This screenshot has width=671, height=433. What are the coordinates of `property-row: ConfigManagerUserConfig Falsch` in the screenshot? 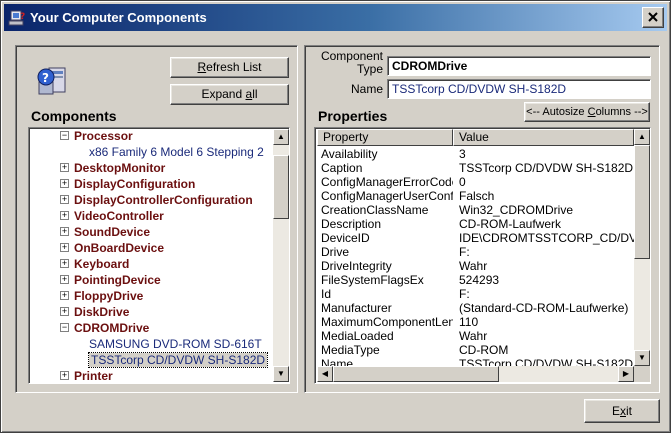 It's located at (475, 196).